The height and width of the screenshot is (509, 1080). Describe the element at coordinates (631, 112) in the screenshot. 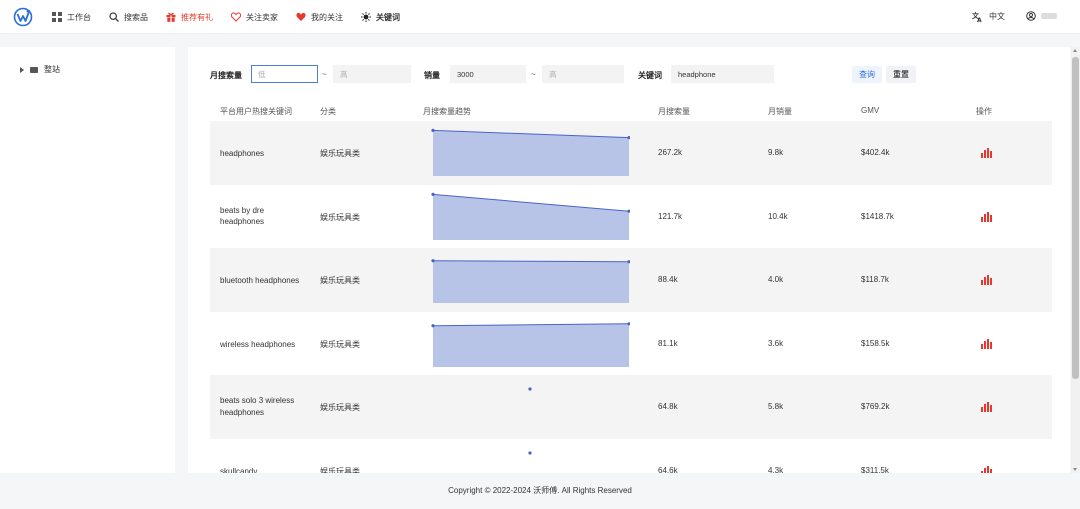

I see `table-header: 平台用户热搜关键词 分类 月搜索量趋势 月搜索量 月销量 GMV 操作` at that location.